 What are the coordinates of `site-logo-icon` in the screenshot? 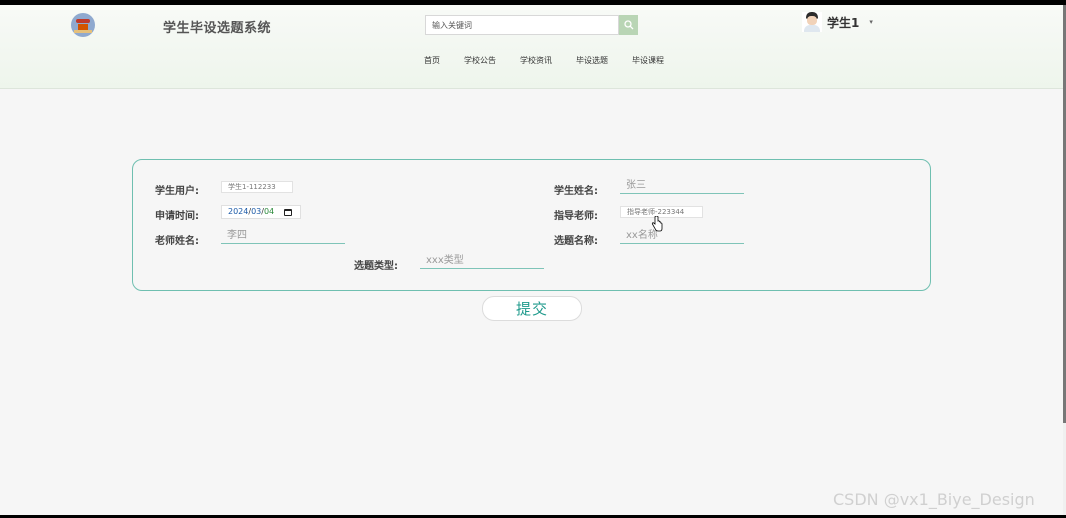 It's located at (83, 25).